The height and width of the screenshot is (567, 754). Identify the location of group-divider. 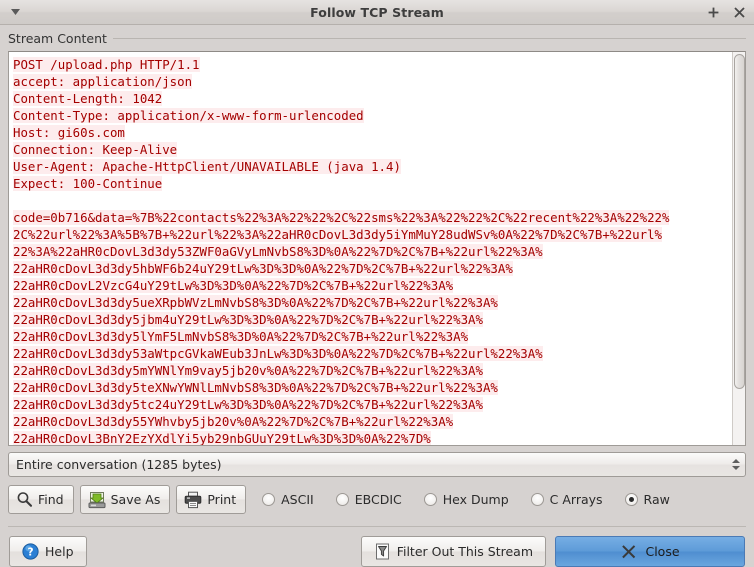
(429, 39).